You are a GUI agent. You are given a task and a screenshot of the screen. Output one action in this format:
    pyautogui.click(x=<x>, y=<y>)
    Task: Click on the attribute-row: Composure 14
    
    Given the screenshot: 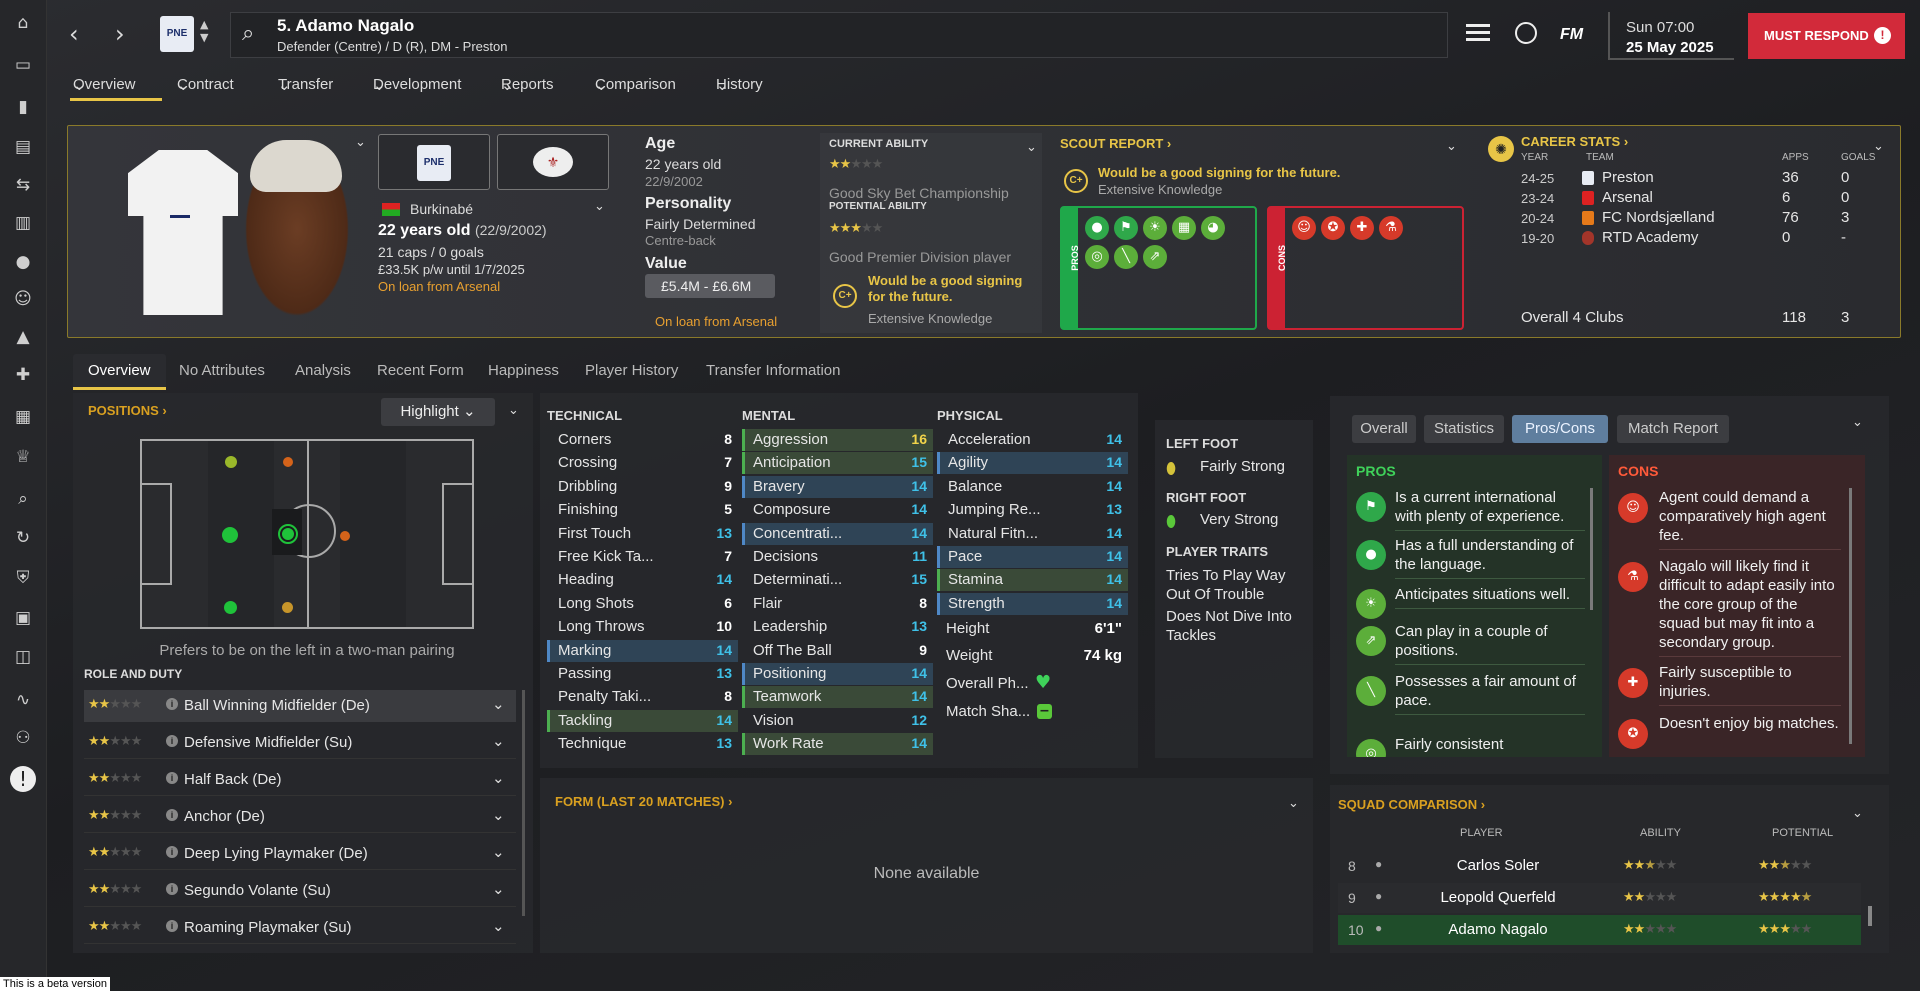 What is the action you would take?
    pyautogui.click(x=837, y=510)
    